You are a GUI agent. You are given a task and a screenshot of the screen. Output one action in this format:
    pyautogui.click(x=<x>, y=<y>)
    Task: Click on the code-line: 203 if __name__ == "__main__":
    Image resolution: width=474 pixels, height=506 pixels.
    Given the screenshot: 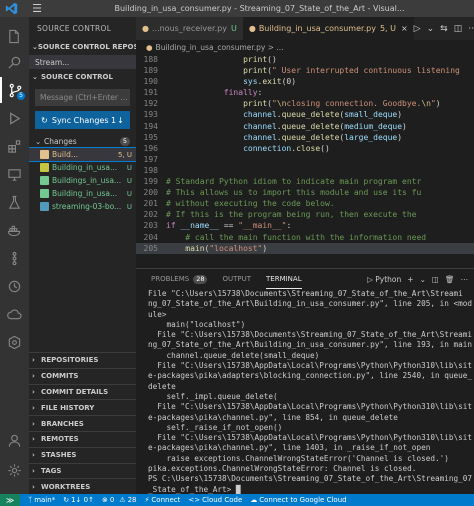 What is the action you would take?
    pyautogui.click(x=305, y=225)
    